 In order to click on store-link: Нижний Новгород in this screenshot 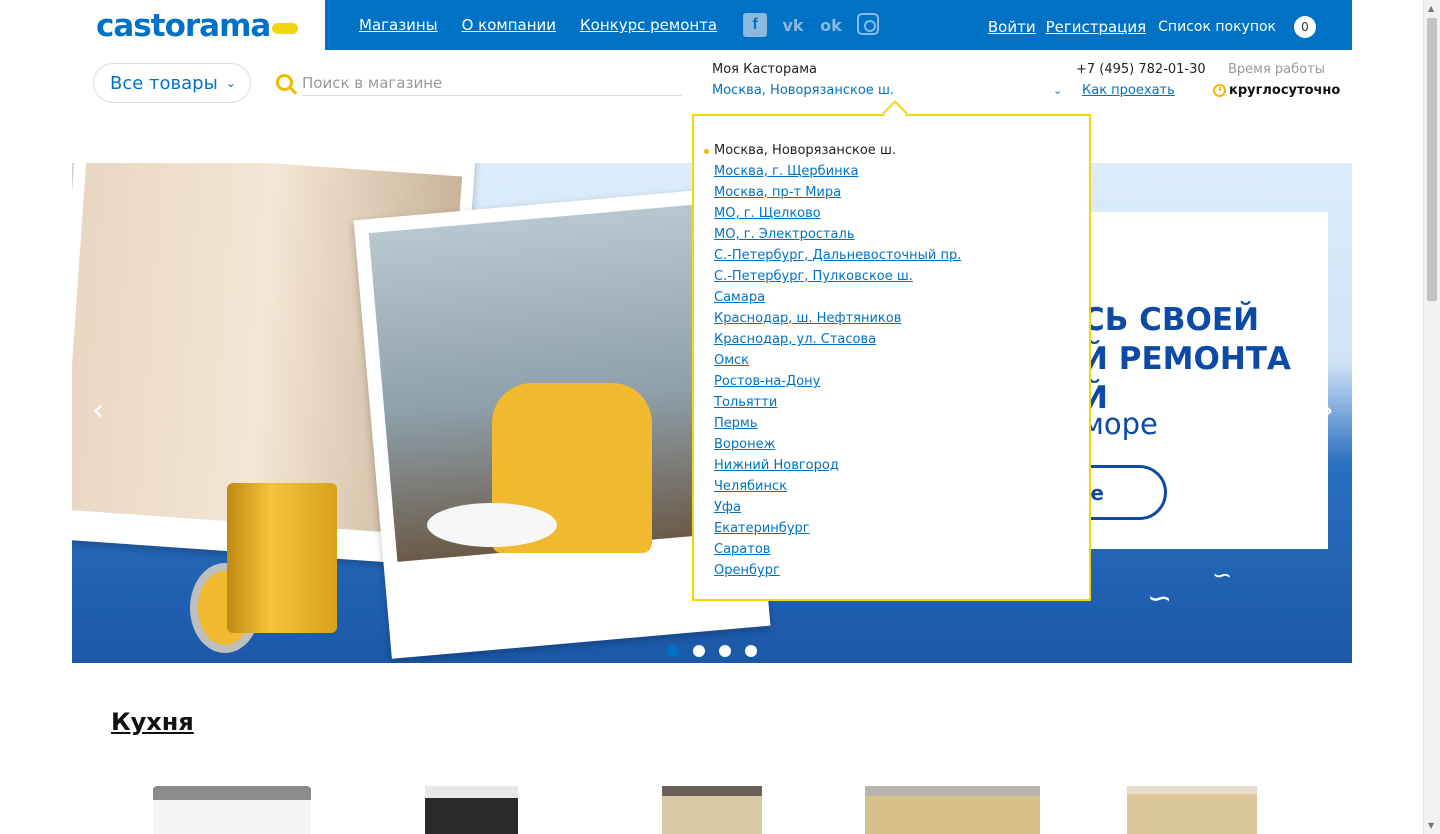, I will do `click(776, 465)`.